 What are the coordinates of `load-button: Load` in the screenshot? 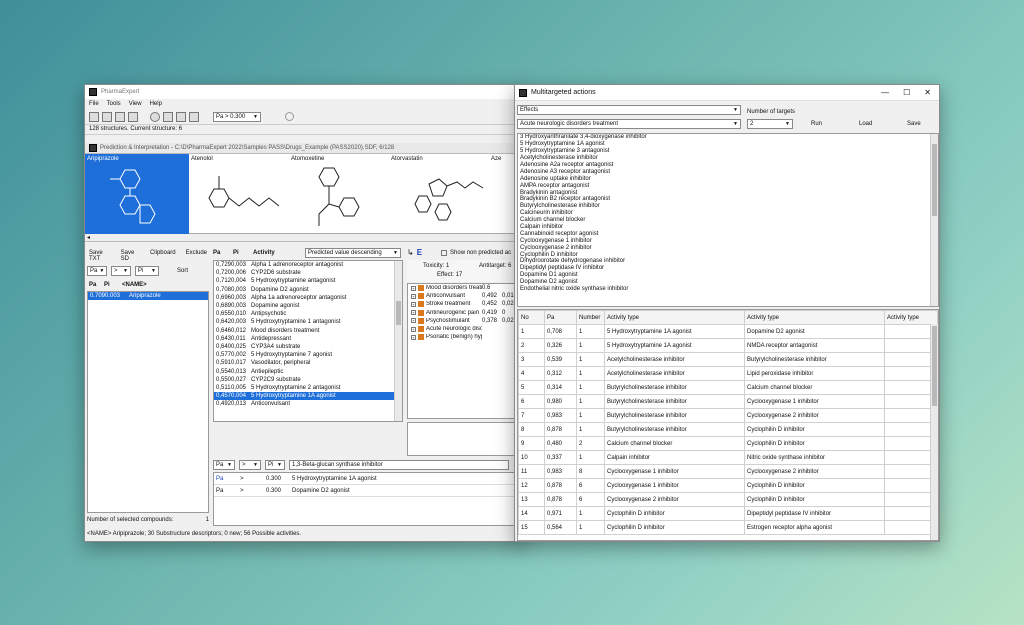 It's located at (865, 124).